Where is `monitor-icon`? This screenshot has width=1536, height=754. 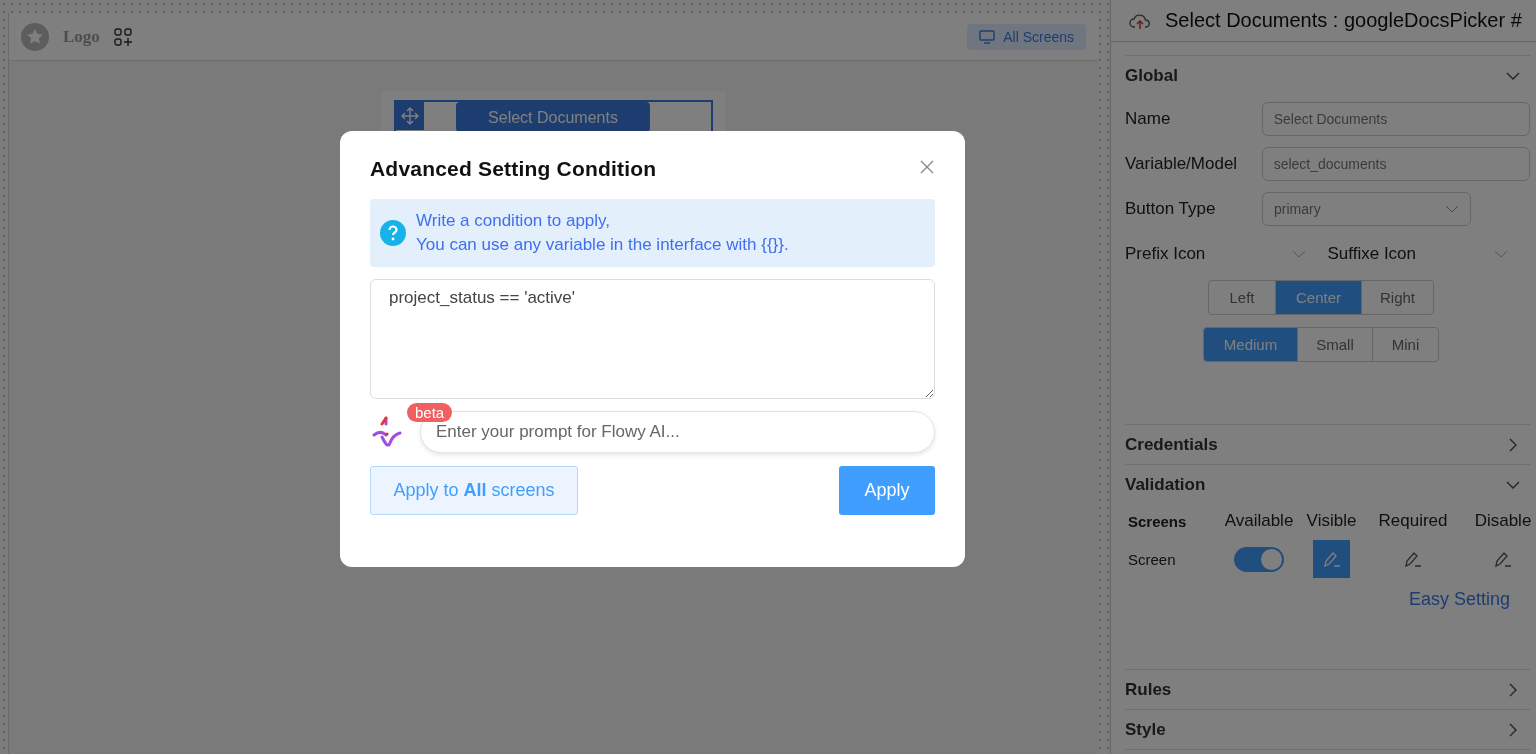 monitor-icon is located at coordinates (987, 36).